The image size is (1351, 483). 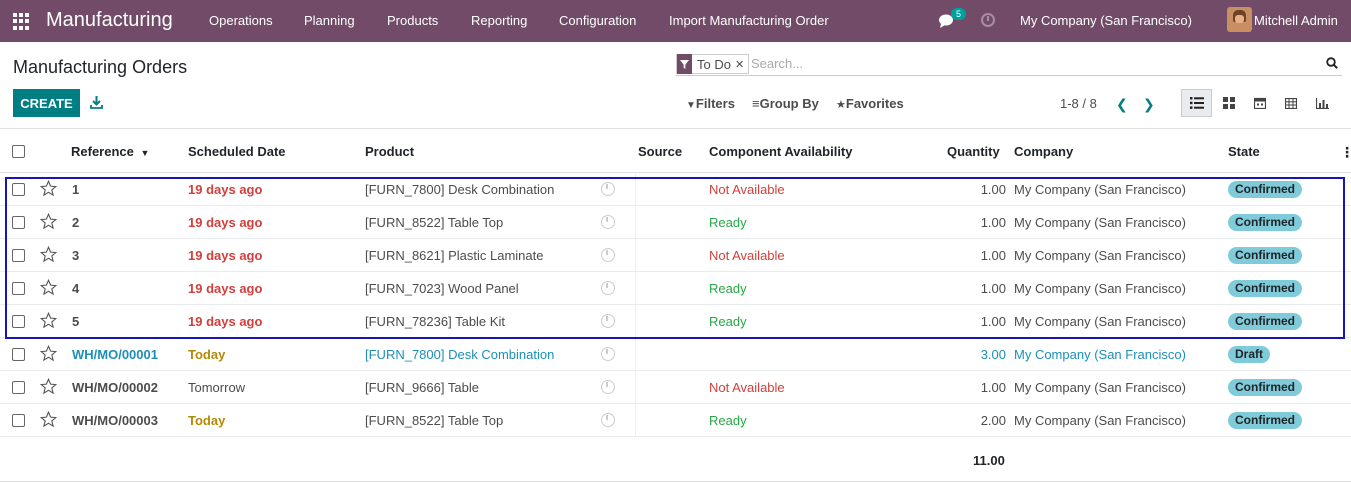 What do you see at coordinates (434, 420) in the screenshot?
I see `row-product: [FURN_8522] Table Top` at bounding box center [434, 420].